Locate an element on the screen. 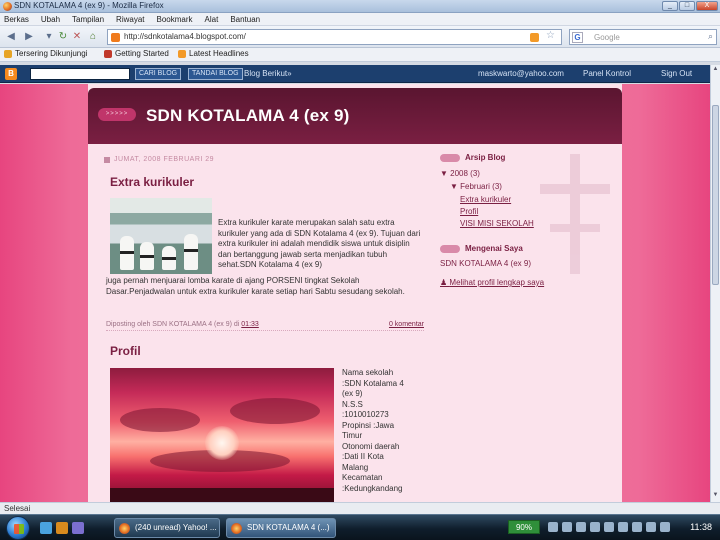 The height and width of the screenshot is (540, 720). flag-blog-button: TANDAI BLOG is located at coordinates (215, 74).